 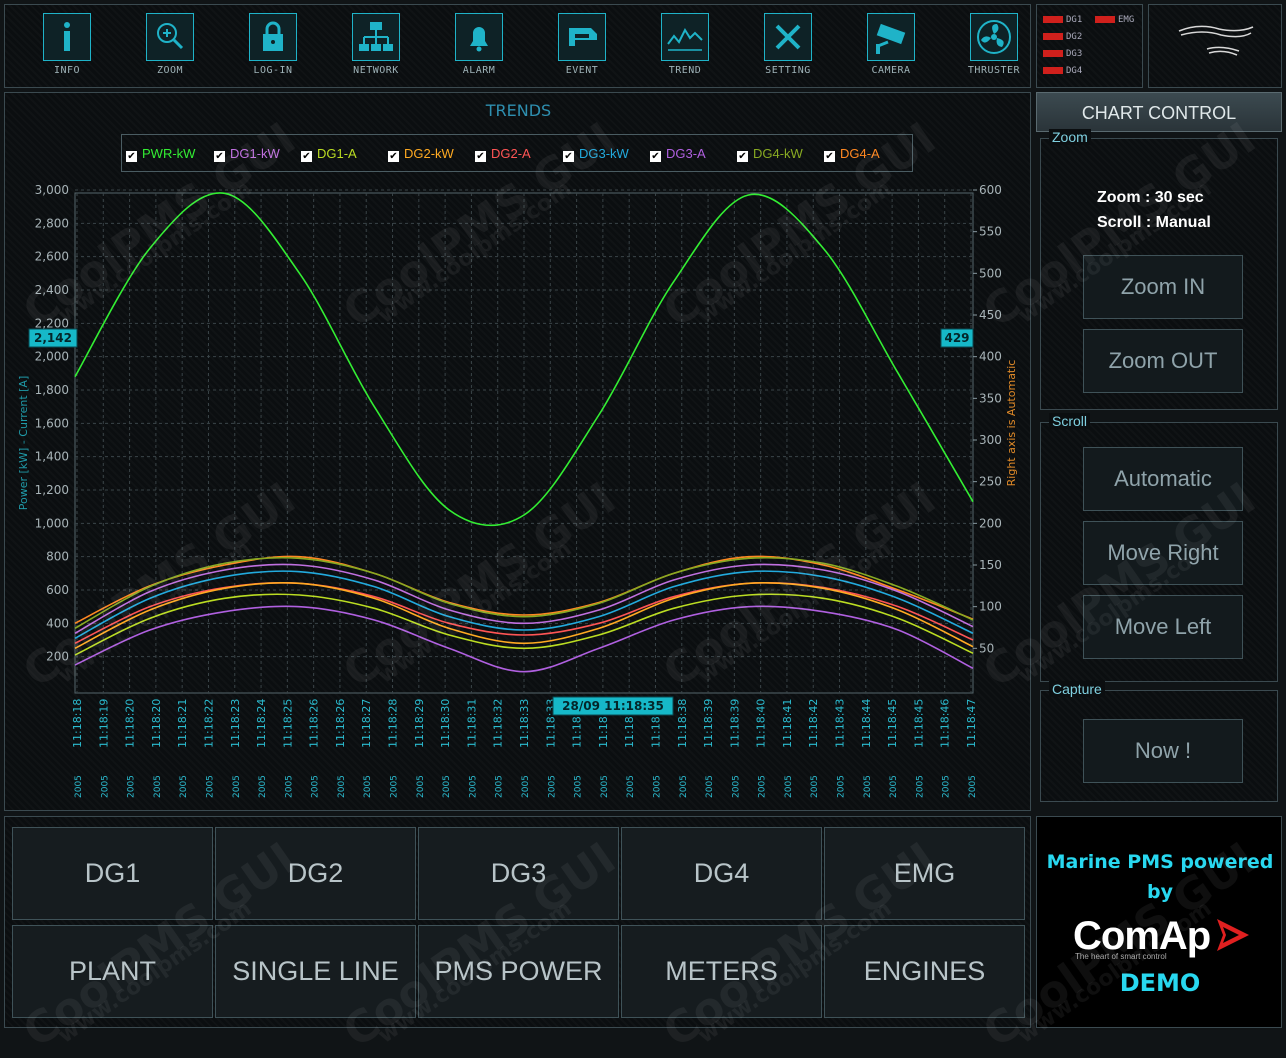 I want to click on y-right-tick-label: 100, so click(x=990, y=607).